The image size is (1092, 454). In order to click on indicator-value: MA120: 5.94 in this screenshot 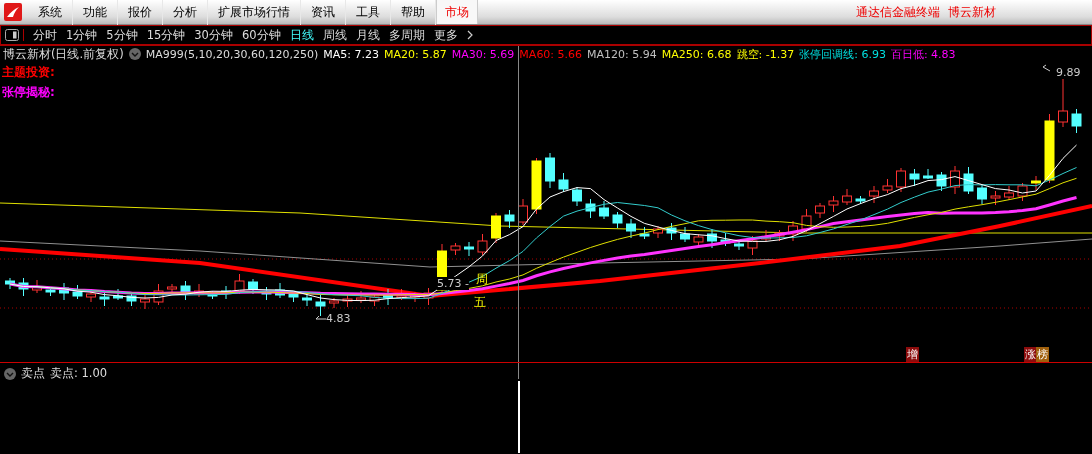, I will do `click(622, 54)`.